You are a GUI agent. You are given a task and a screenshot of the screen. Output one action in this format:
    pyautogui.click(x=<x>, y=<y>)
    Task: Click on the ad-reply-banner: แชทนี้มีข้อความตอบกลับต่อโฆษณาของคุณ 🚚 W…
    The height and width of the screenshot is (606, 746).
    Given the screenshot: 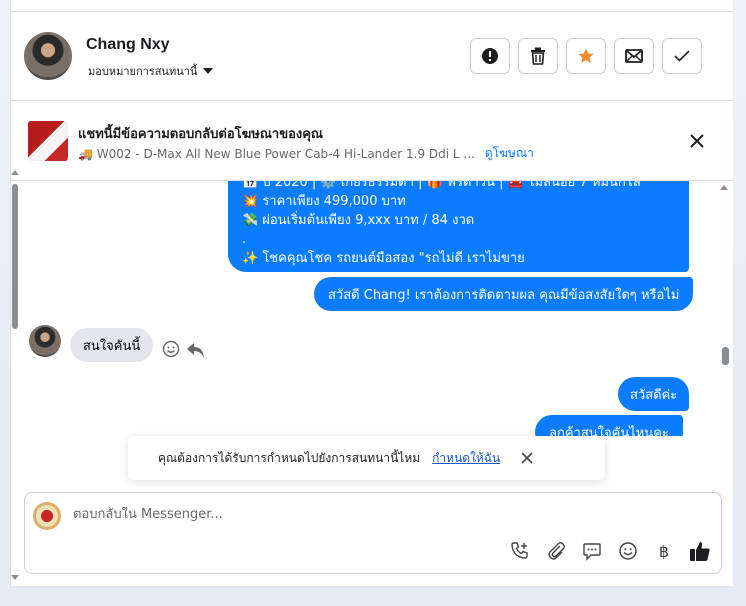 What is the action you would take?
    pyautogui.click(x=372, y=141)
    